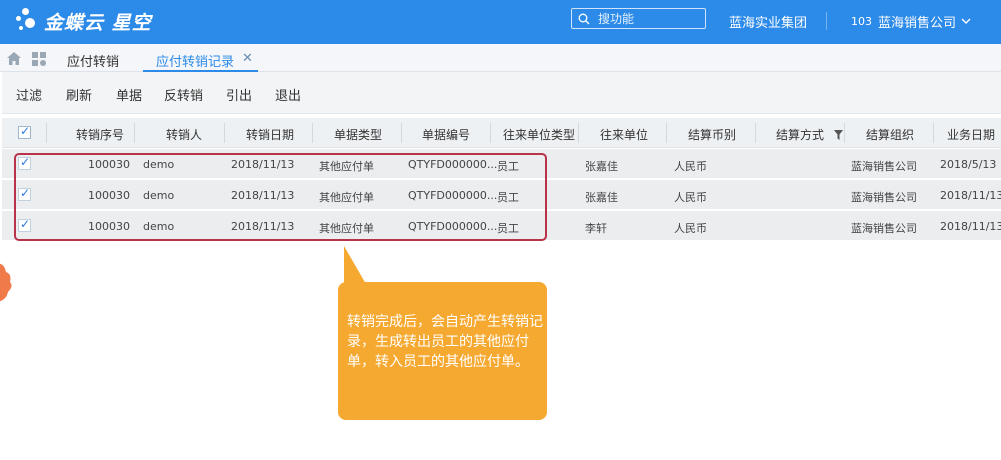 The image size is (1001, 460). Describe the element at coordinates (638, 18) in the screenshot. I see `search-input: 搜功能` at that location.